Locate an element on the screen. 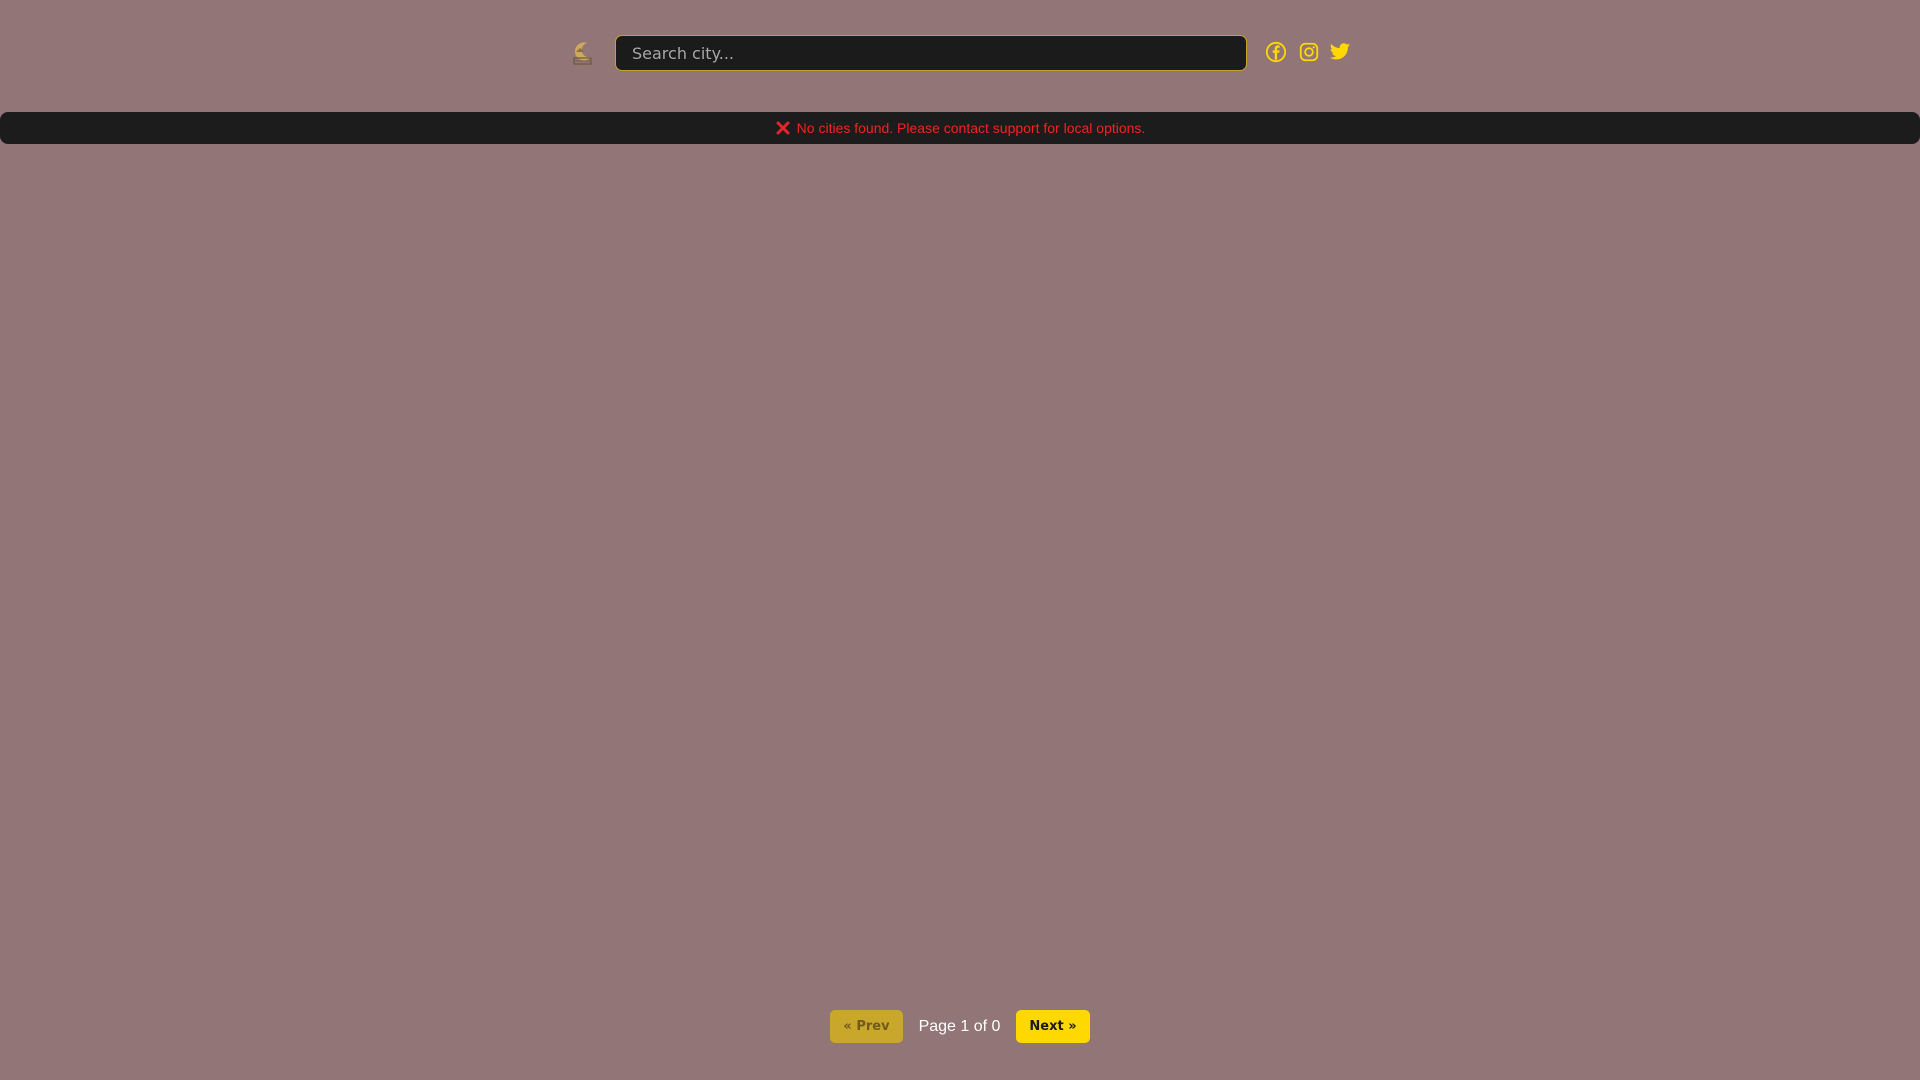 The height and width of the screenshot is (1080, 1920). instagram-icon is located at coordinates (1309, 52).